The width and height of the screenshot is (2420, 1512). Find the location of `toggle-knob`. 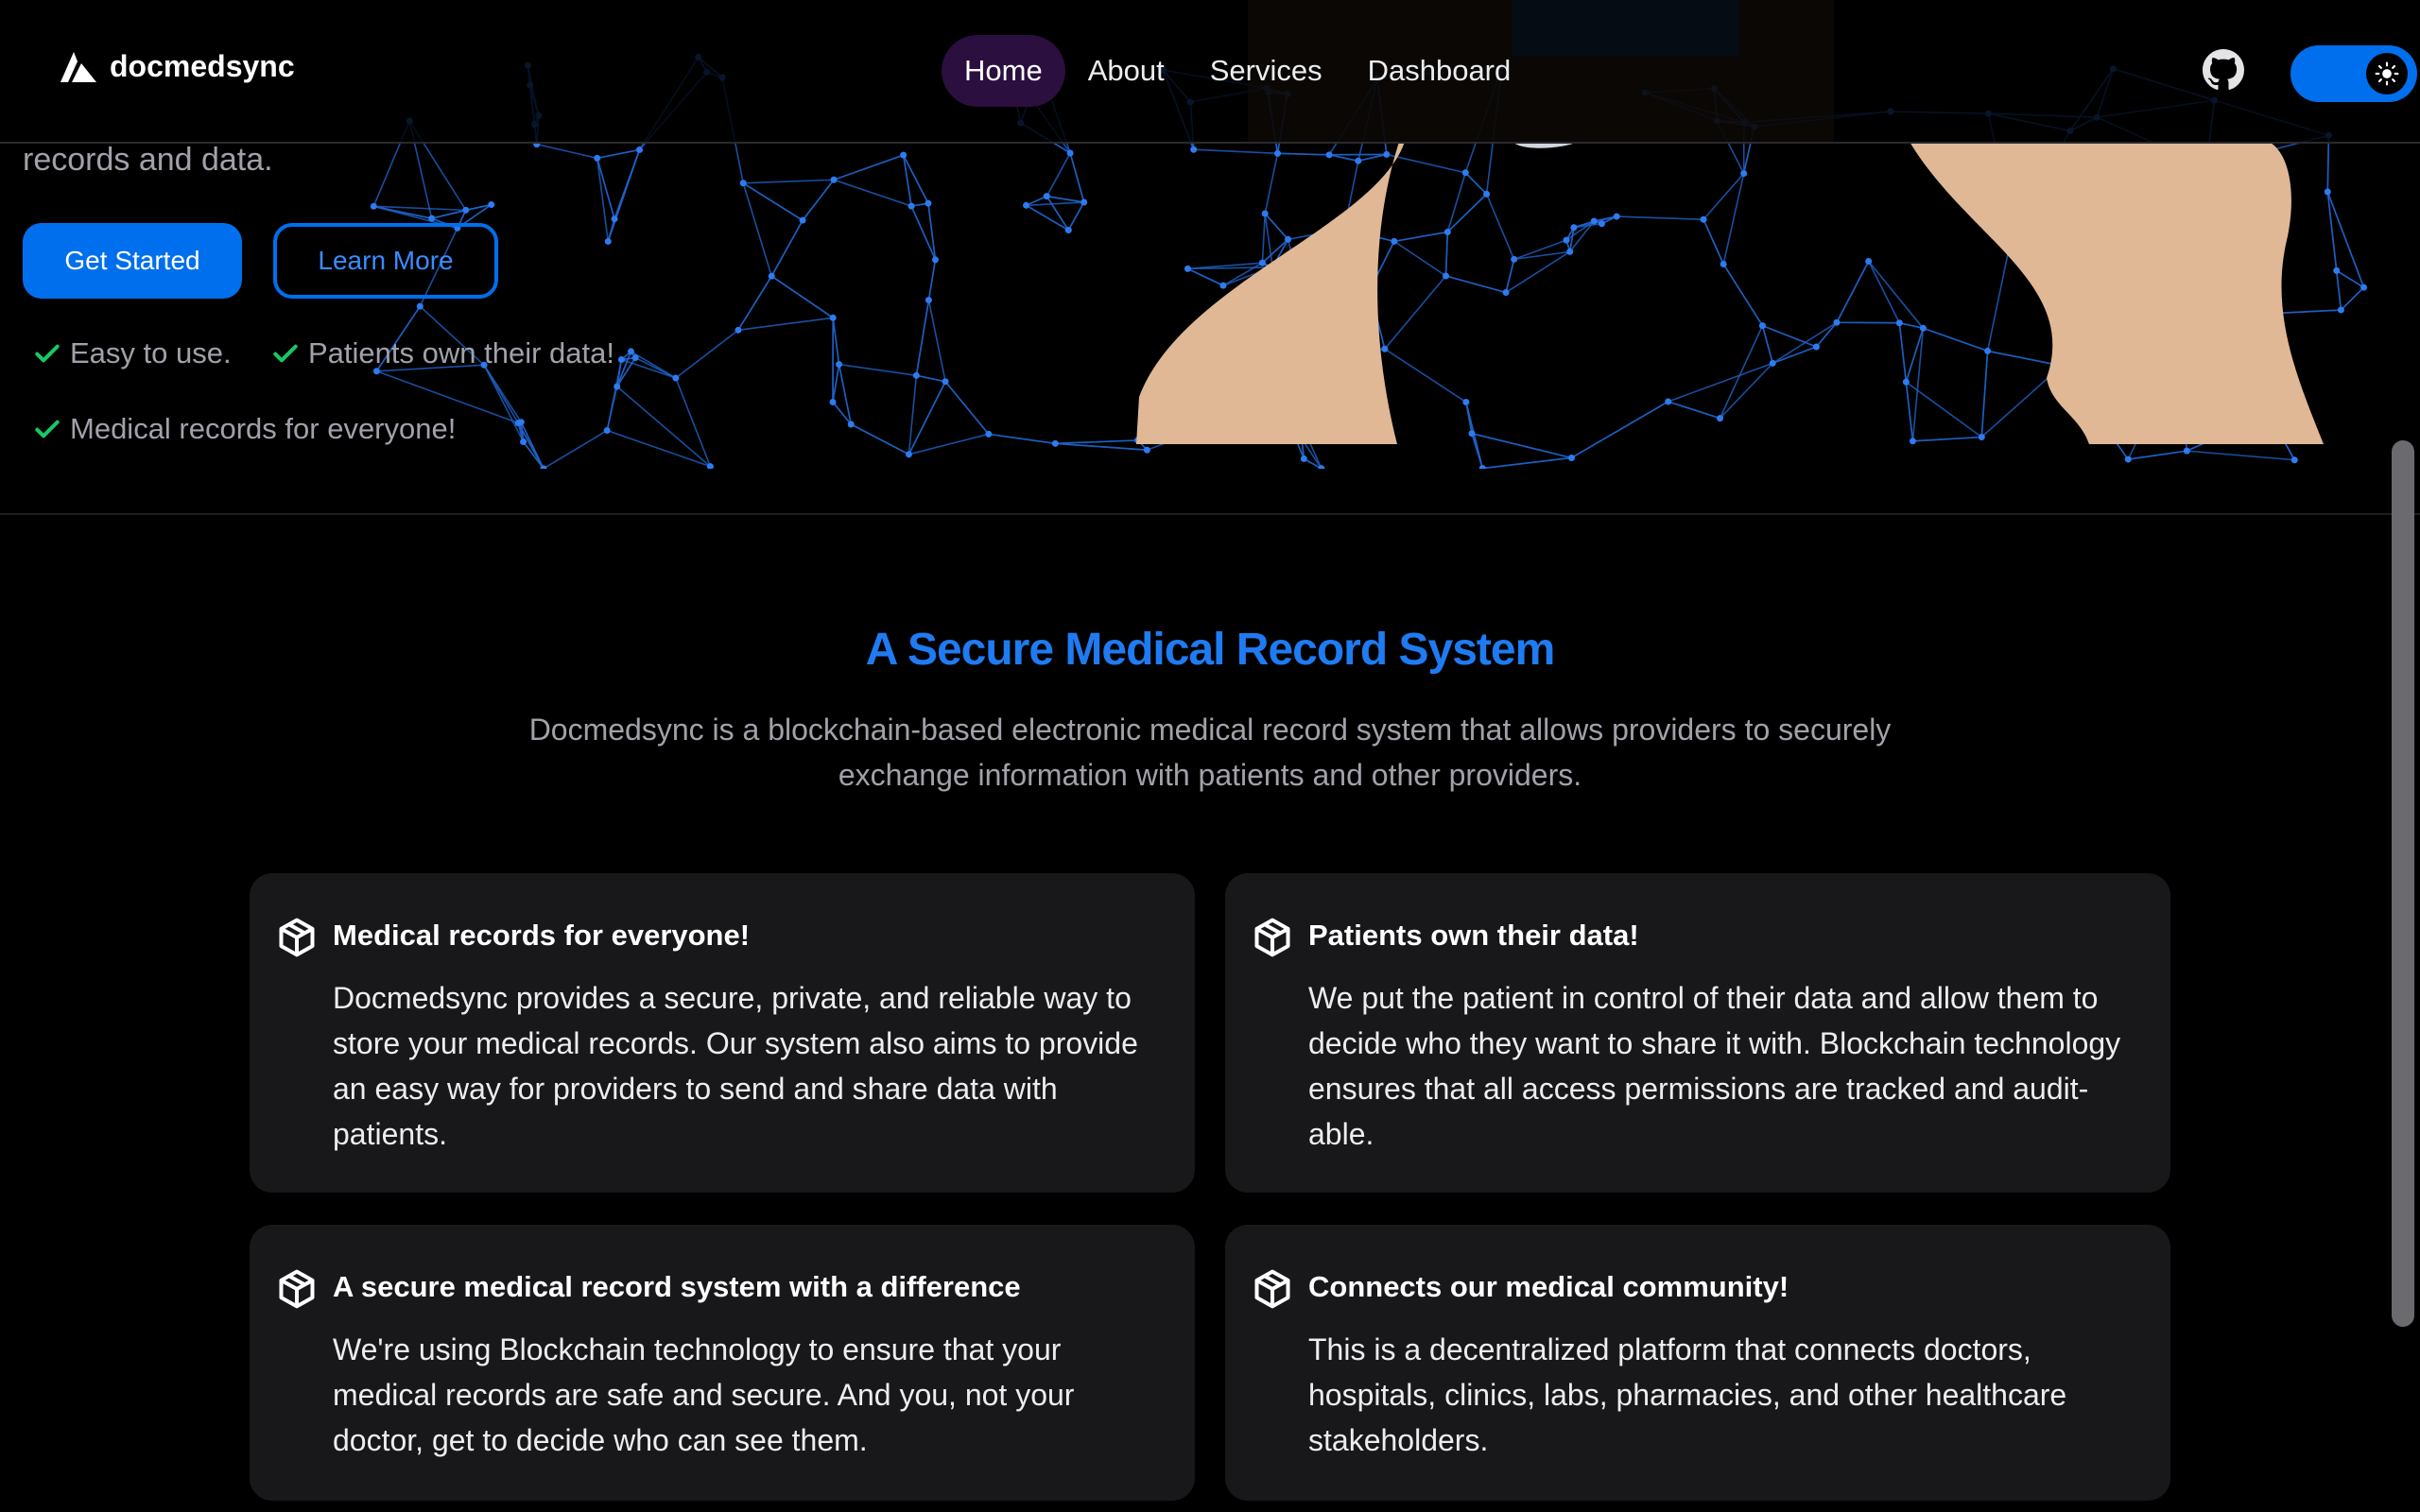

toggle-knob is located at coordinates (2387, 73).